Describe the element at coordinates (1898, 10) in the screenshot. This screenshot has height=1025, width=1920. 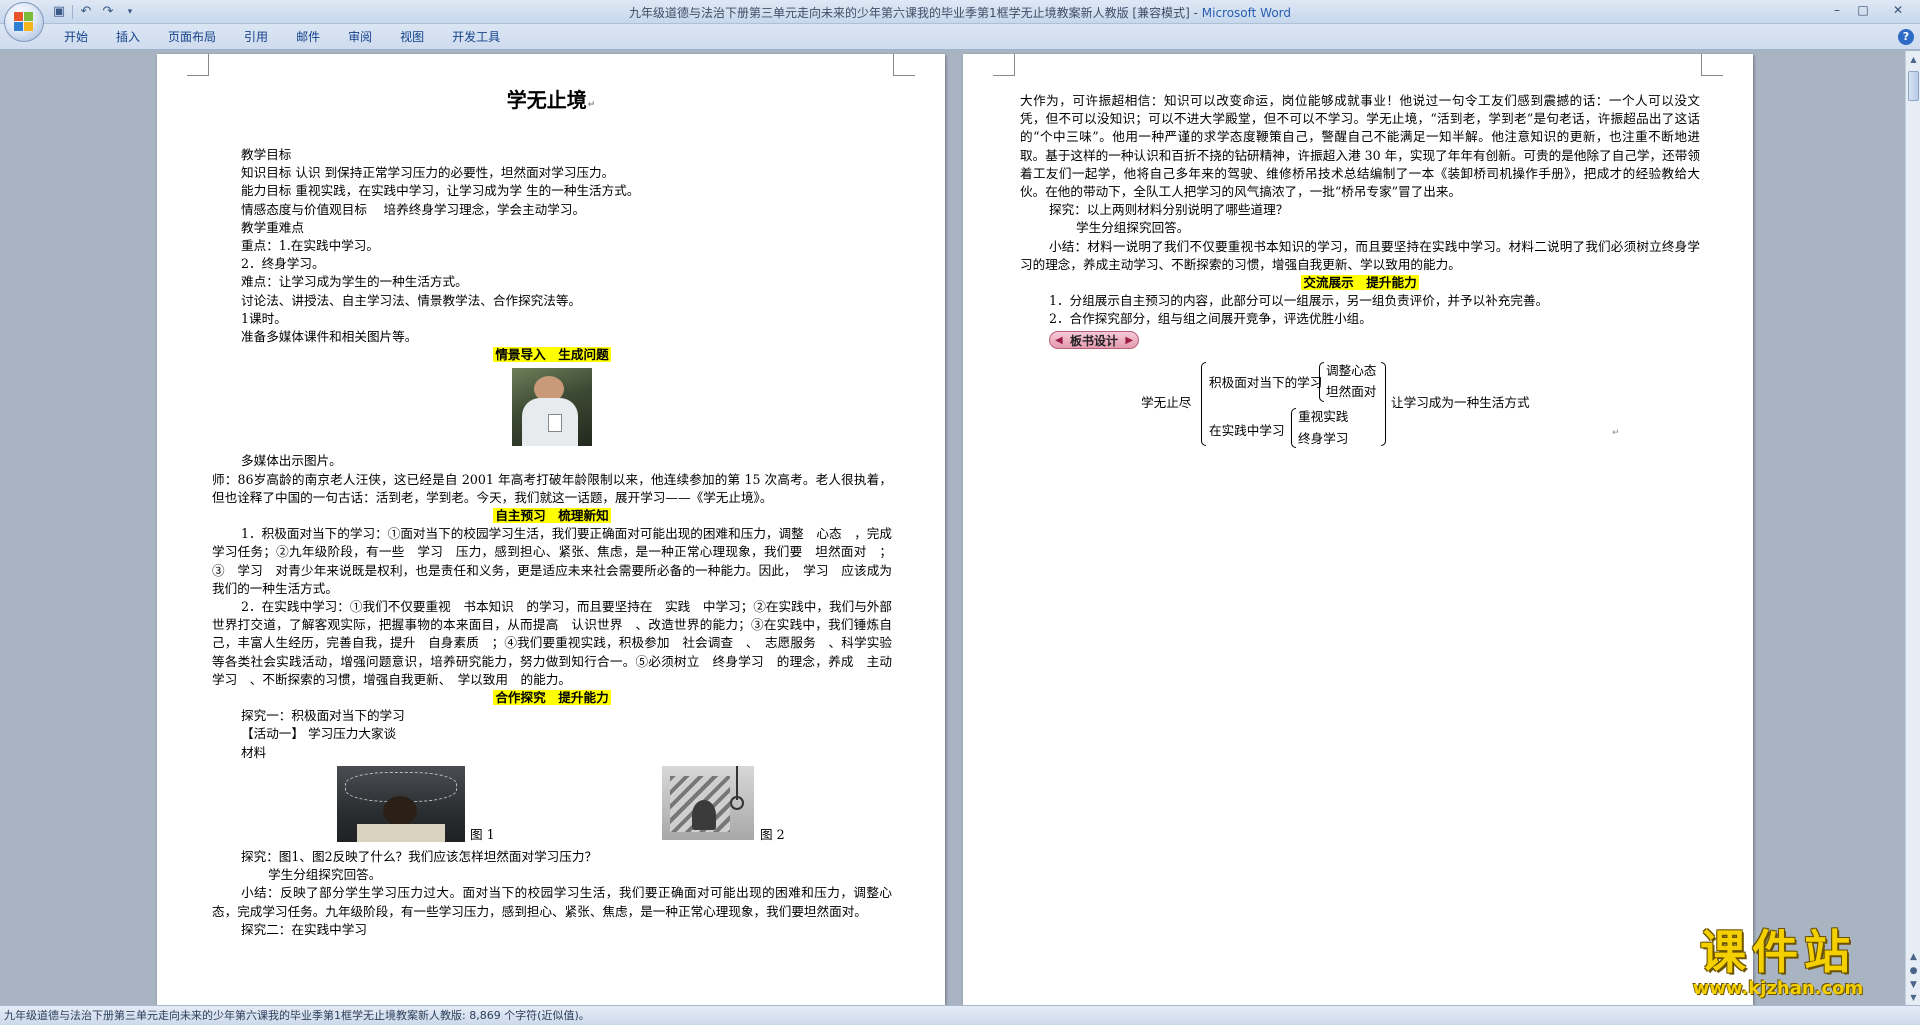
I see `close-icon: ✕` at that location.